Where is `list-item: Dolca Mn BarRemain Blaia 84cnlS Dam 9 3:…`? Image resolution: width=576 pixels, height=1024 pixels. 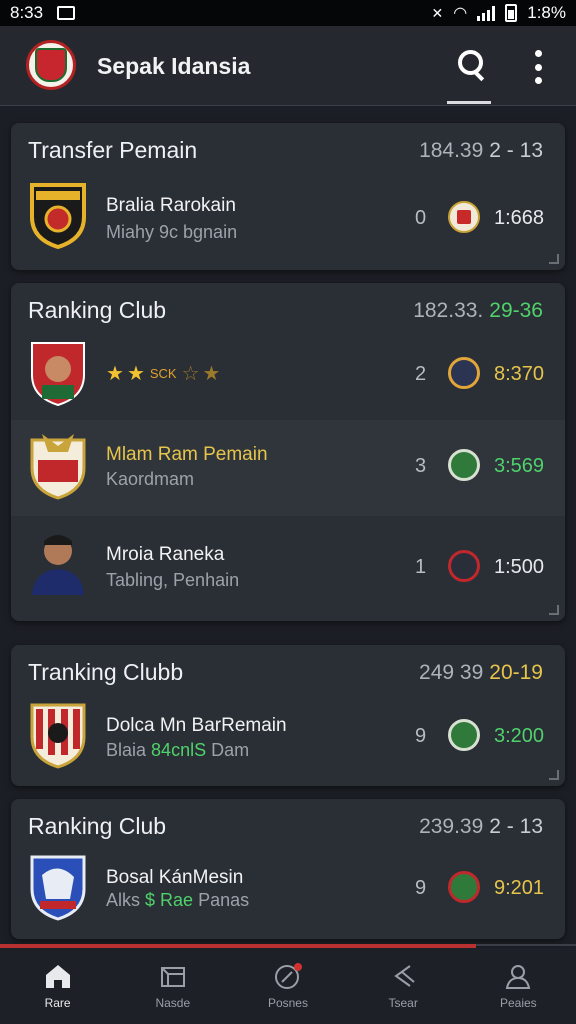 list-item: Dolca Mn BarRemain Blaia 84cnlS Dam 9 3:… is located at coordinates (288, 739).